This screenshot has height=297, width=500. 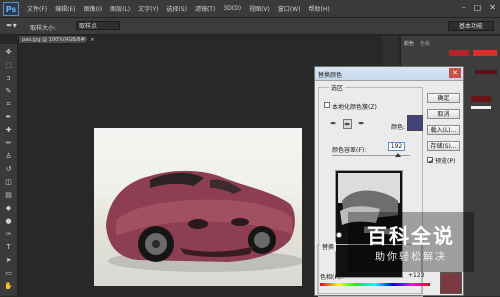 What do you see at coordinates (396, 146) in the screenshot?
I see `fuzziness-input: 192` at bounding box center [396, 146].